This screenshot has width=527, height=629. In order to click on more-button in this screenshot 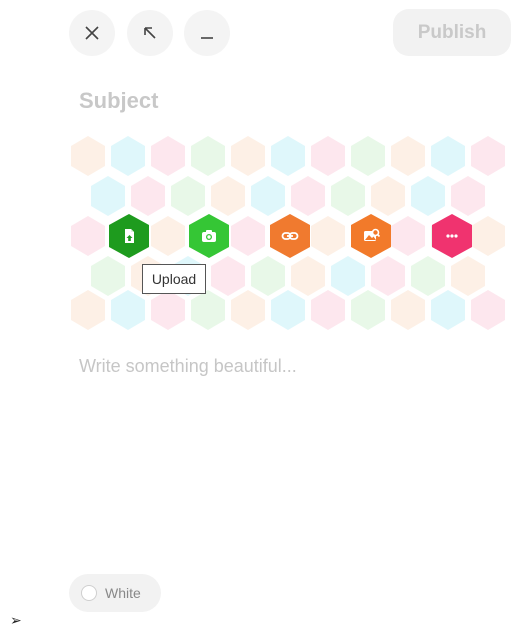, I will do `click(452, 236)`.